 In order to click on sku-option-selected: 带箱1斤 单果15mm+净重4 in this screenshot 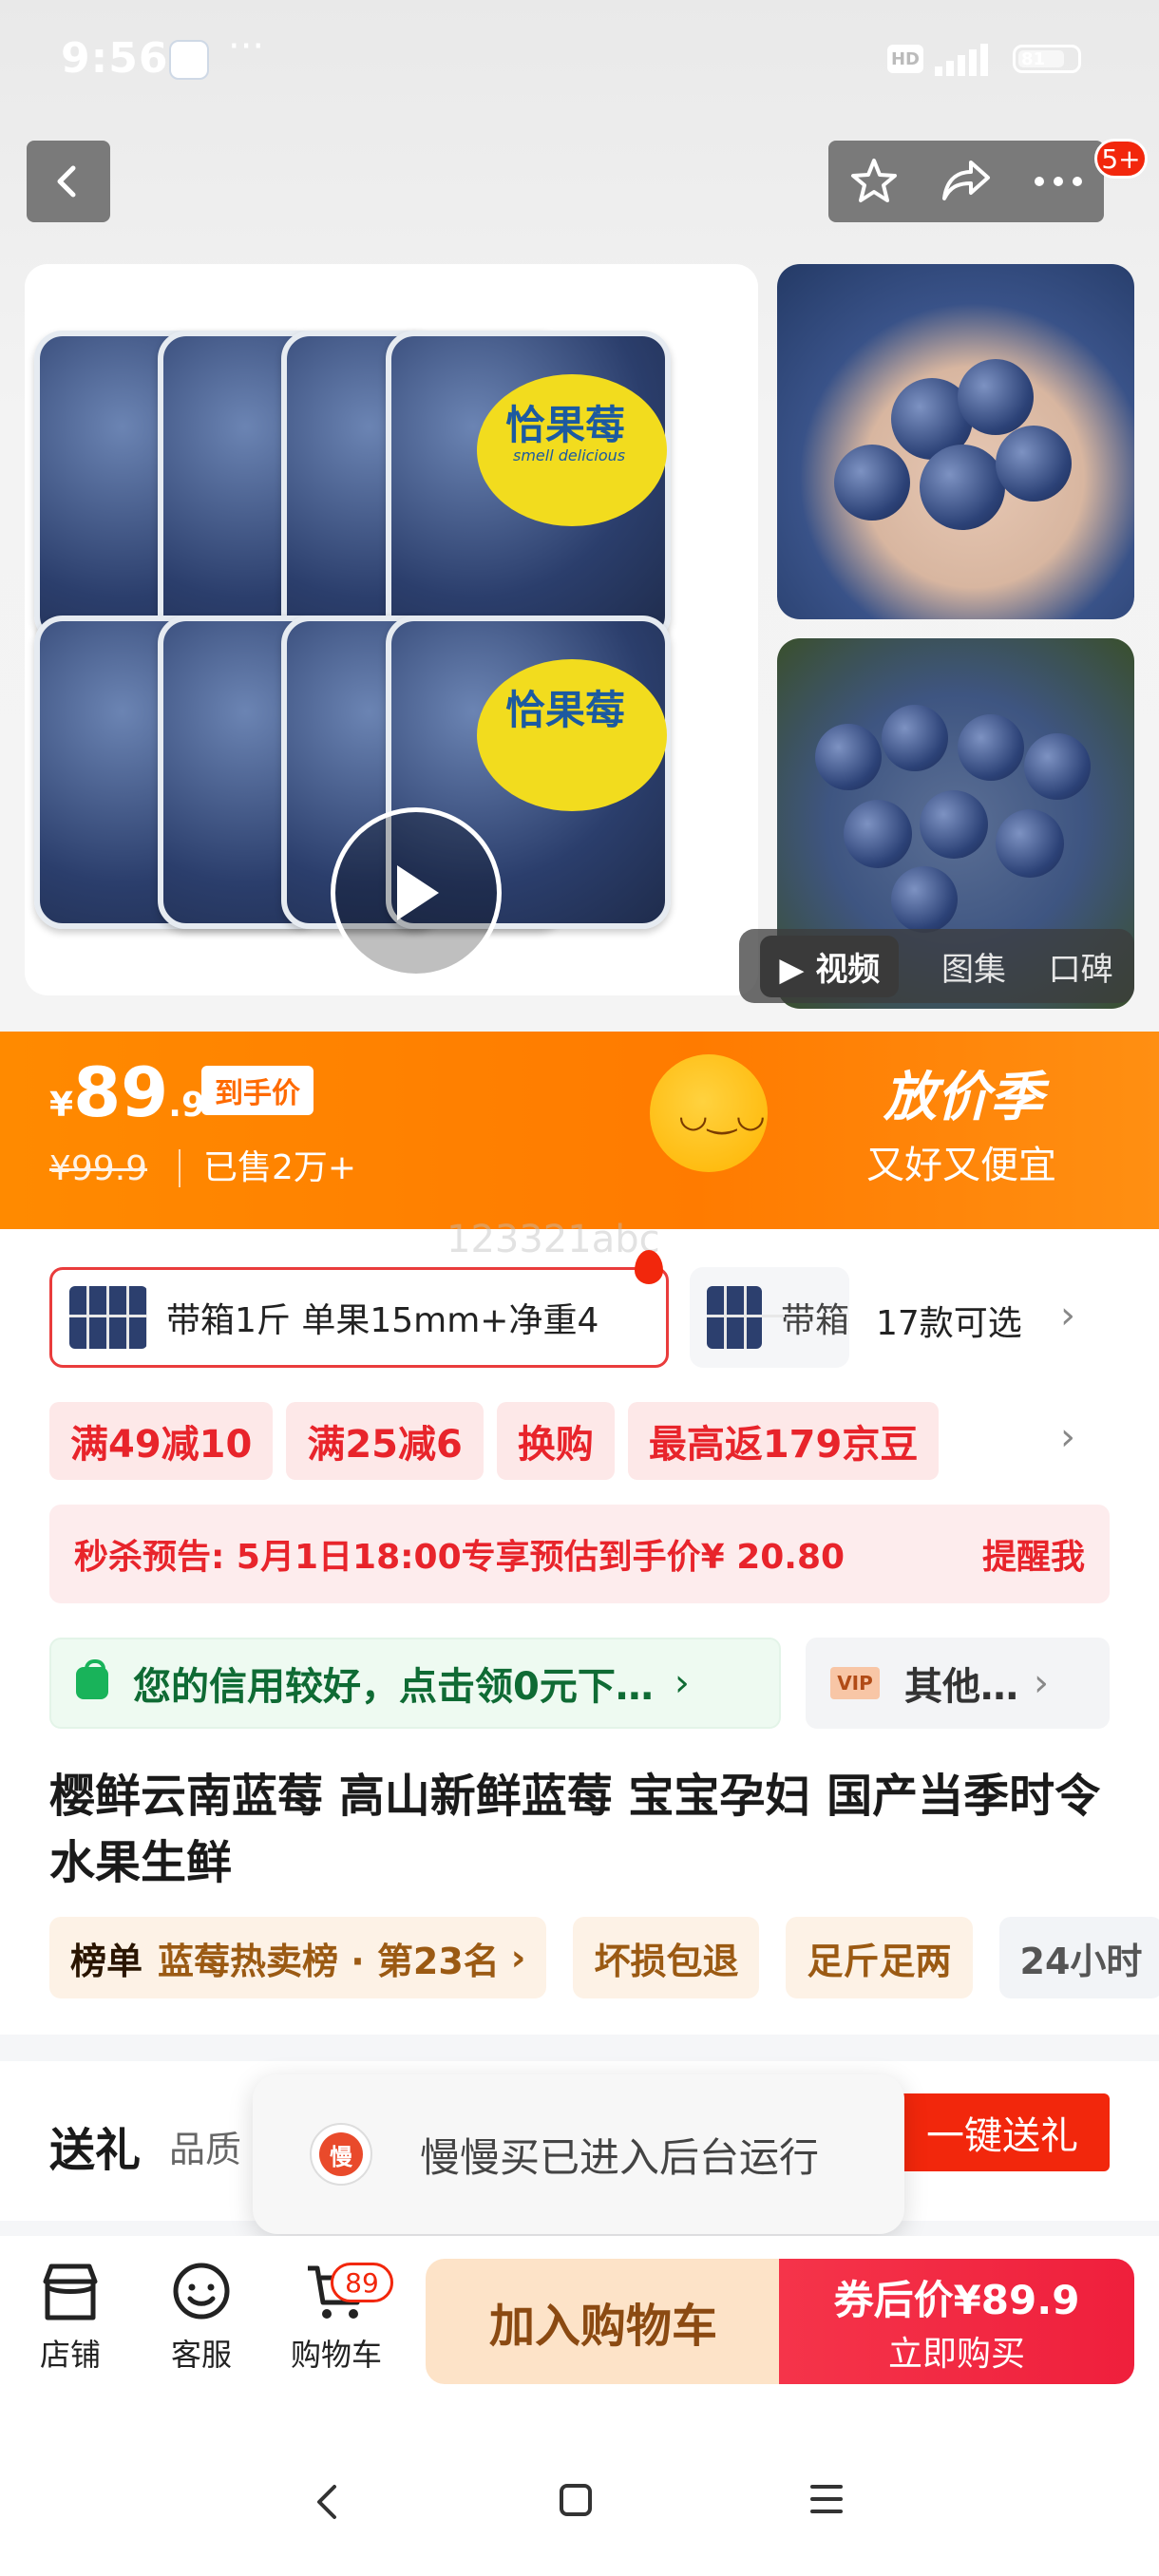, I will do `click(359, 1317)`.